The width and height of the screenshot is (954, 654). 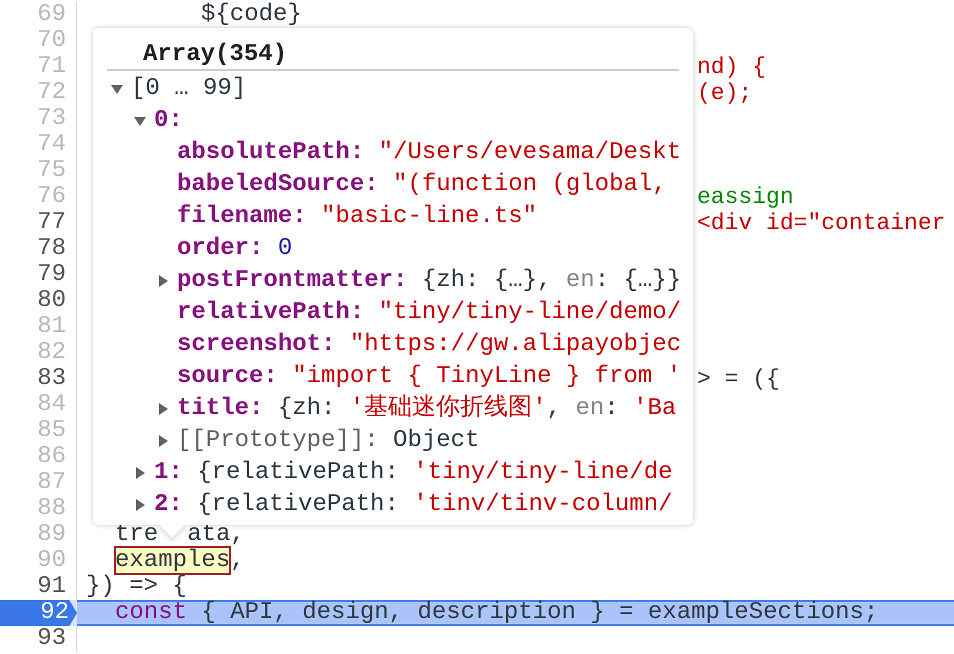 What do you see at coordinates (51, 457) in the screenshot?
I see `line-number: 86` at bounding box center [51, 457].